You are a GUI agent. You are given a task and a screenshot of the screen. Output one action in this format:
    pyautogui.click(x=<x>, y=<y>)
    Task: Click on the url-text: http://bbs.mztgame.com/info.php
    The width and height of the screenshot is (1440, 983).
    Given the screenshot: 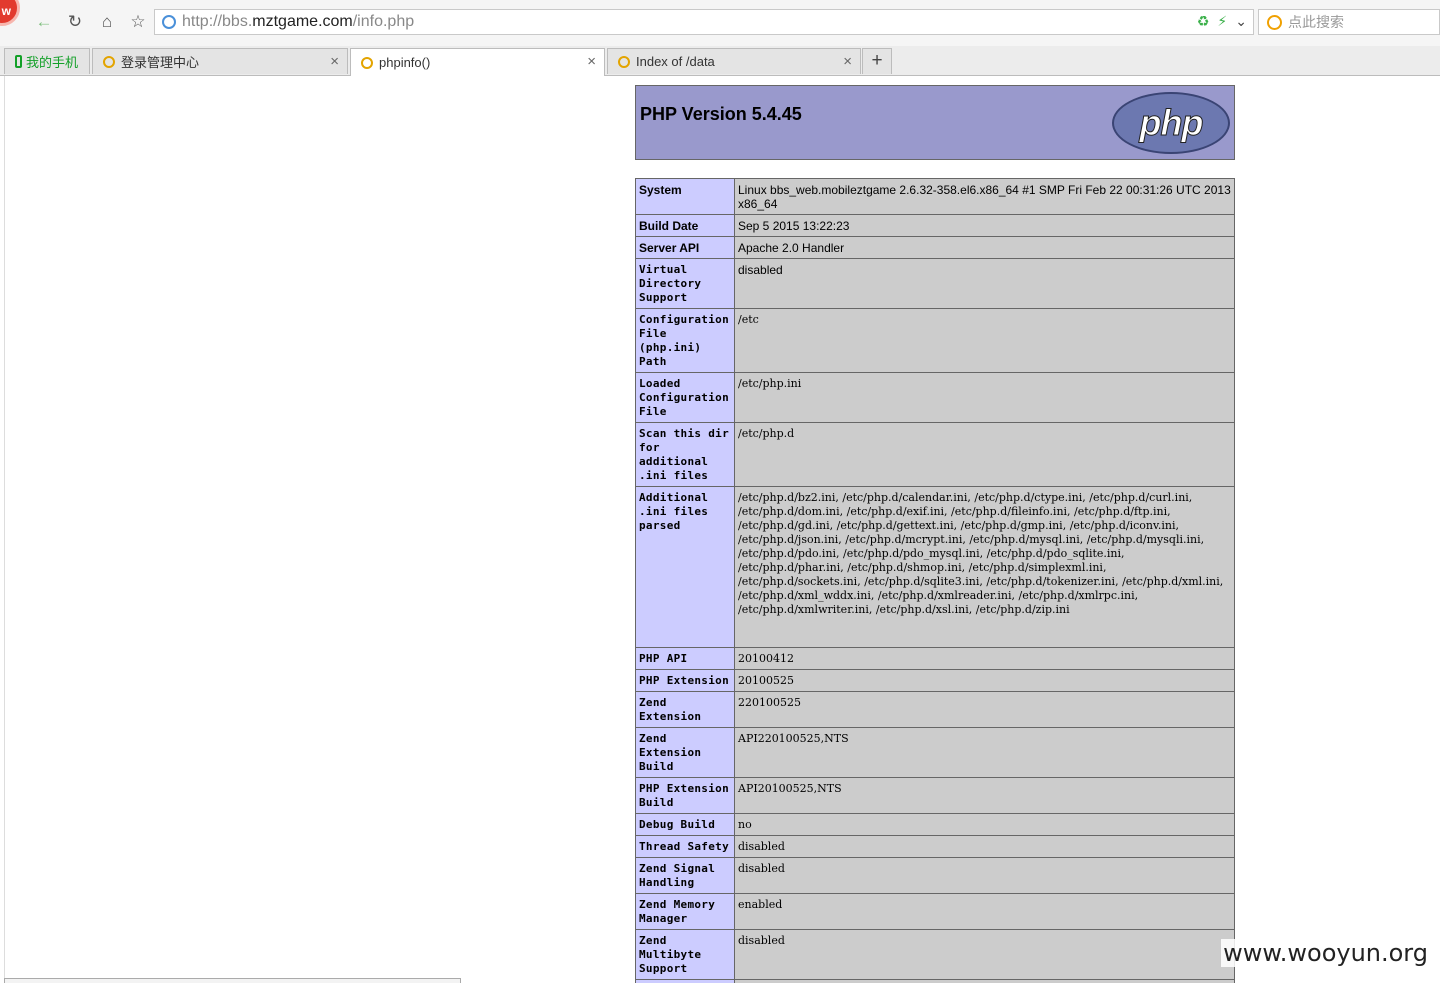 What is the action you would take?
    pyautogui.click(x=298, y=21)
    